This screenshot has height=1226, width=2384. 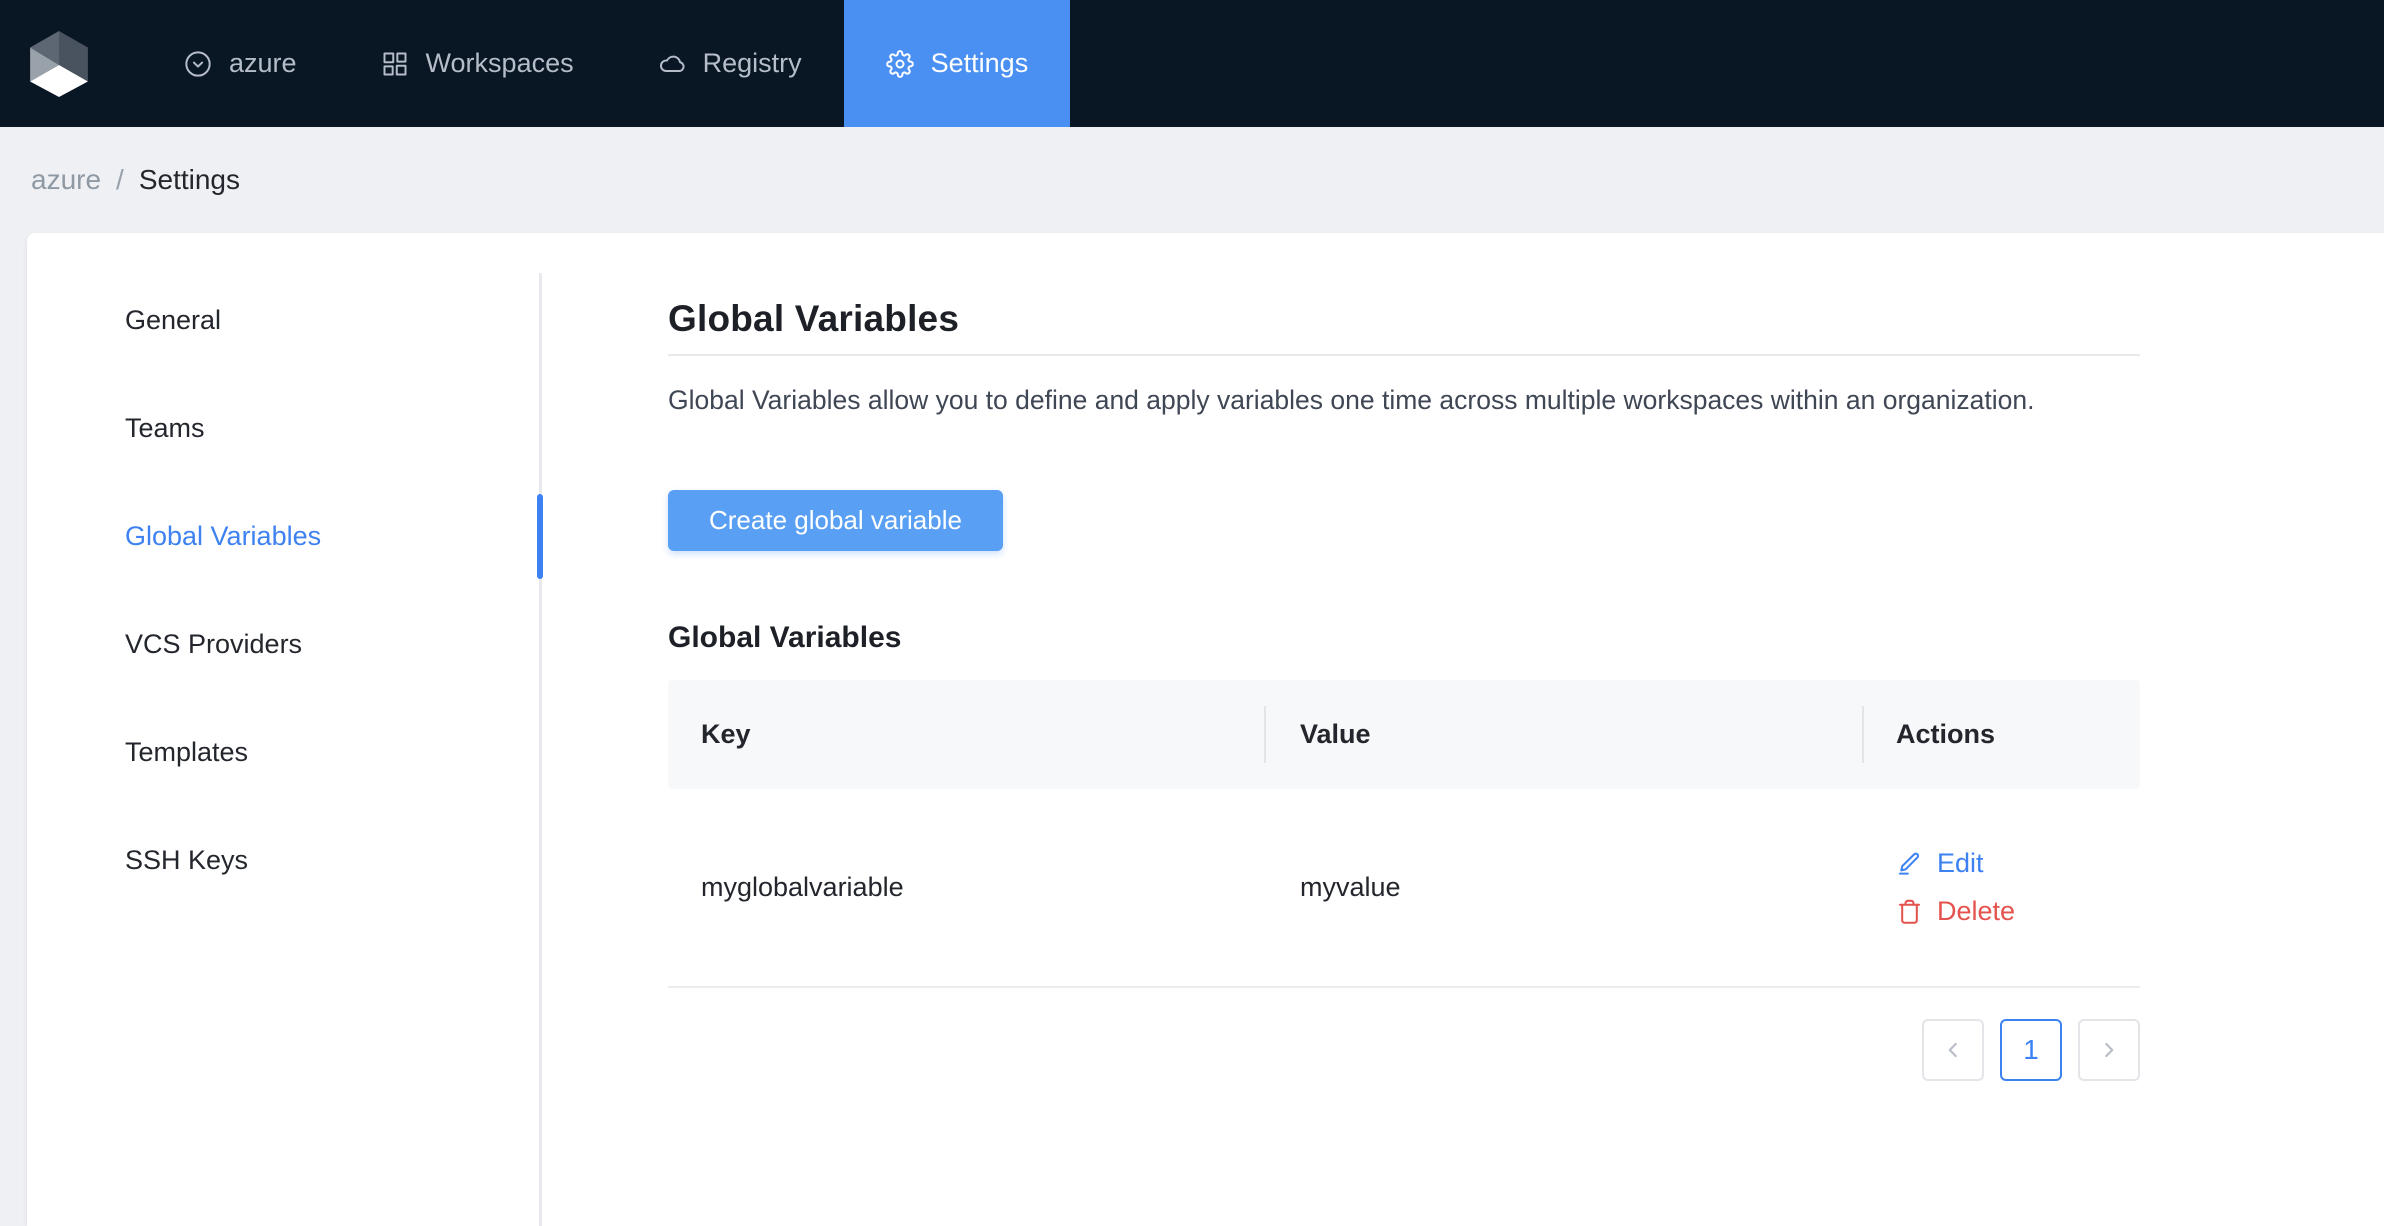 I want to click on sidebar-item-vcs-providers: VCS Providers, so click(x=279, y=644).